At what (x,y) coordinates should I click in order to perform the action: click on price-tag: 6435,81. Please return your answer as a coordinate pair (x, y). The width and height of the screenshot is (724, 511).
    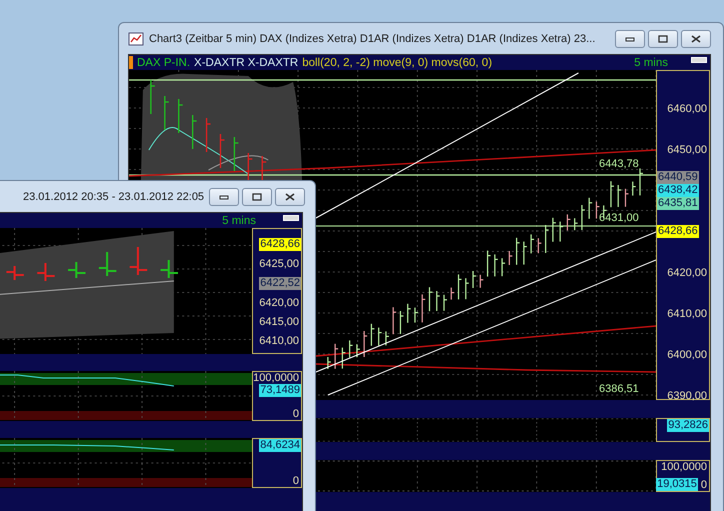
    Looking at the image, I should click on (678, 203).